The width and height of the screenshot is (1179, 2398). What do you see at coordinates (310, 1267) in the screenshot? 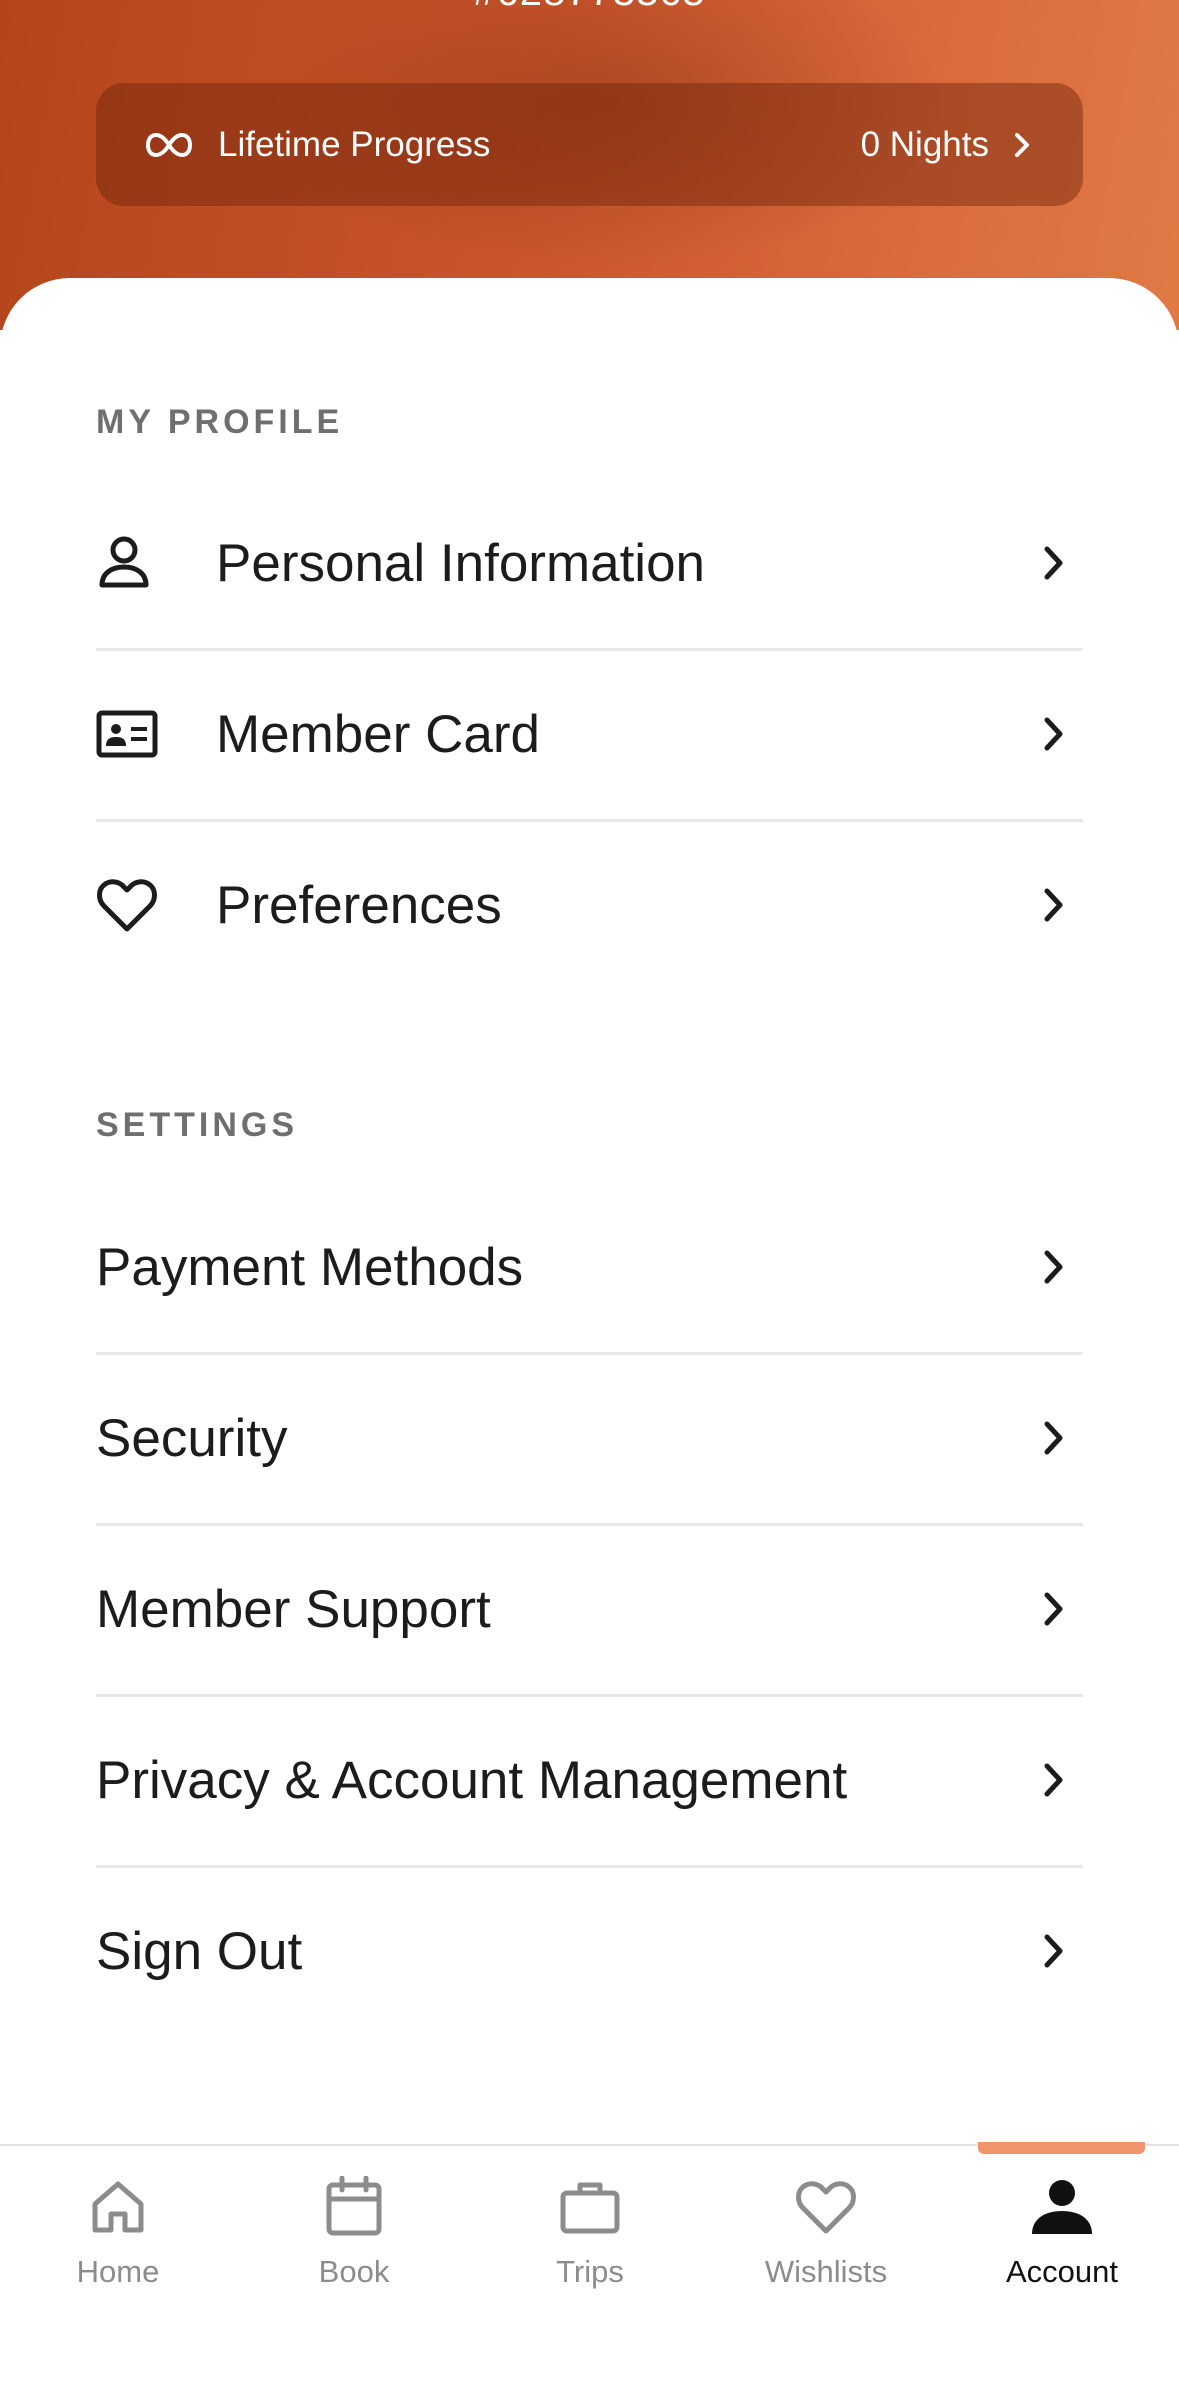
I see `menu-item-label: Payment Methods` at bounding box center [310, 1267].